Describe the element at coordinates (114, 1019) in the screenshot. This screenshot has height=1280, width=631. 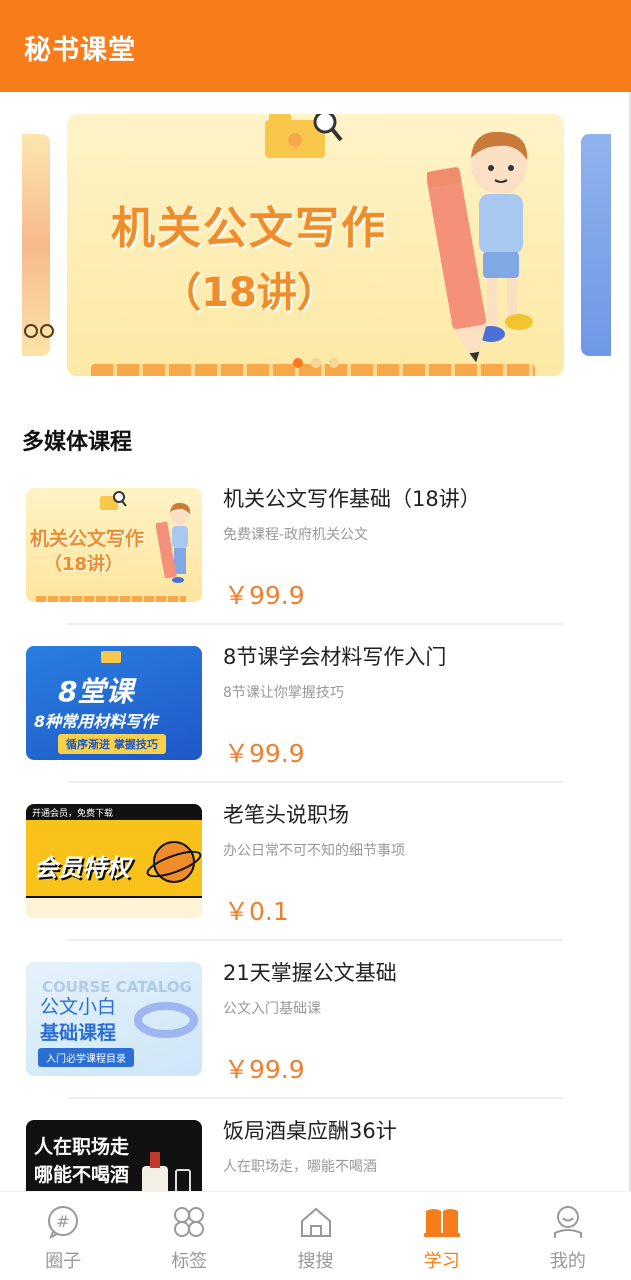
I see `course-thumbnail: COURSE CATALOG 公文小白 基础课程 入门必学课程目录` at that location.